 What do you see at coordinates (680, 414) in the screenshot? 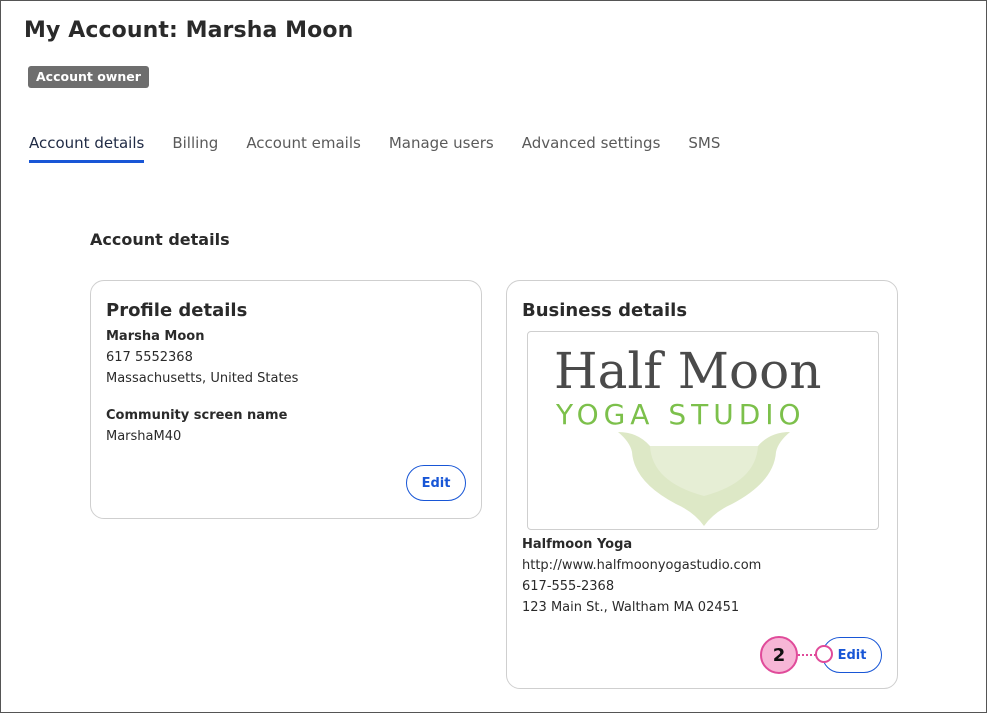
I see `logo-text-yoga-studio: YOGA STUDIO` at bounding box center [680, 414].